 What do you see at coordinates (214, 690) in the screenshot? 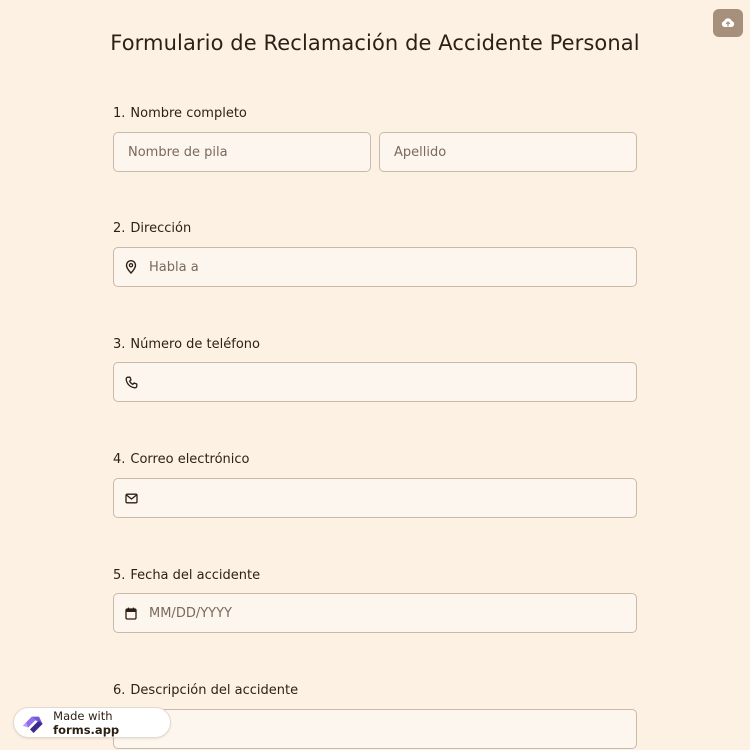
I see `question-text: Descripción del accidente` at bounding box center [214, 690].